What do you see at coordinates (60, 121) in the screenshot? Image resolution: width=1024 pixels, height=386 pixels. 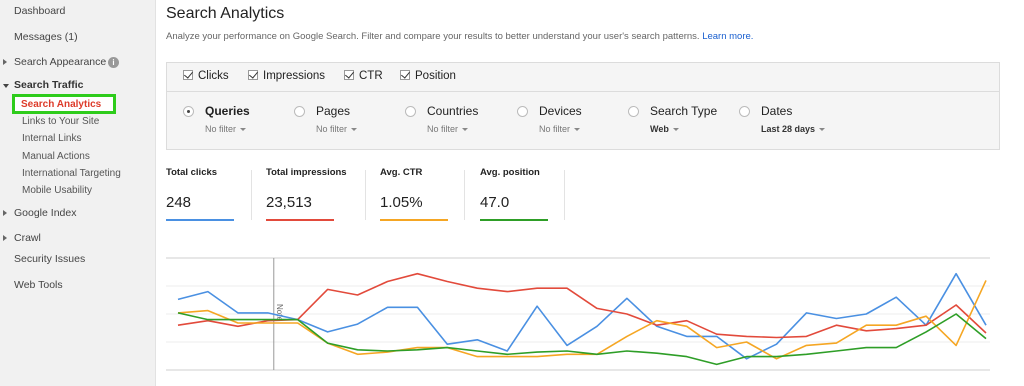 I see `sidebar-item-links-to-site: Links to Your Site` at bounding box center [60, 121].